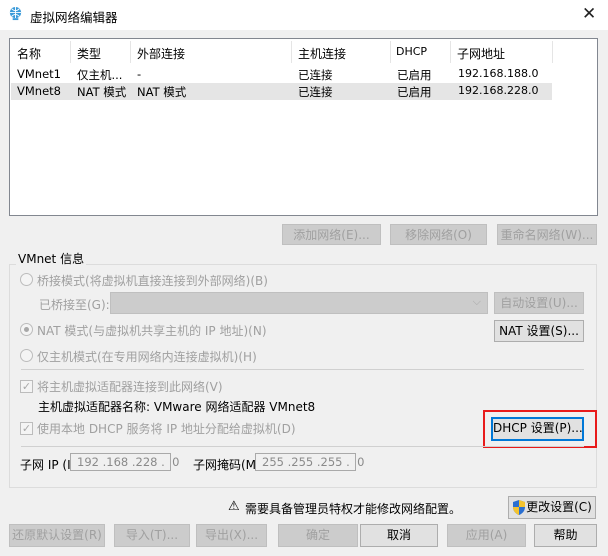 This screenshot has height=556, width=608. Describe the element at coordinates (559, 507) in the screenshot. I see `change-settings-label: 更改设置(C)` at that location.